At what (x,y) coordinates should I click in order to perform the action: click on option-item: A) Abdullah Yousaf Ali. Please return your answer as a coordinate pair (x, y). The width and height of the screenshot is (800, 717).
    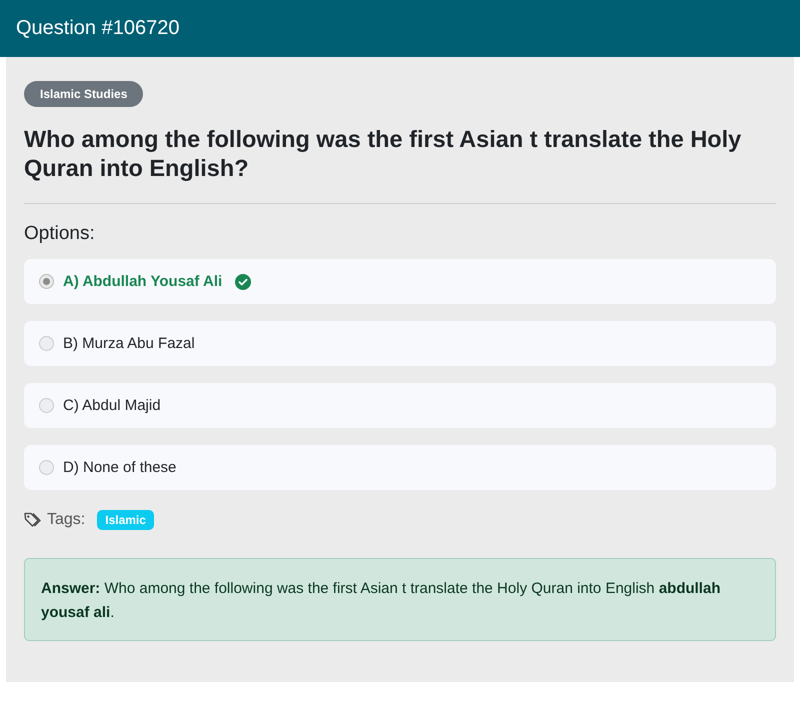
    Looking at the image, I should click on (400, 281).